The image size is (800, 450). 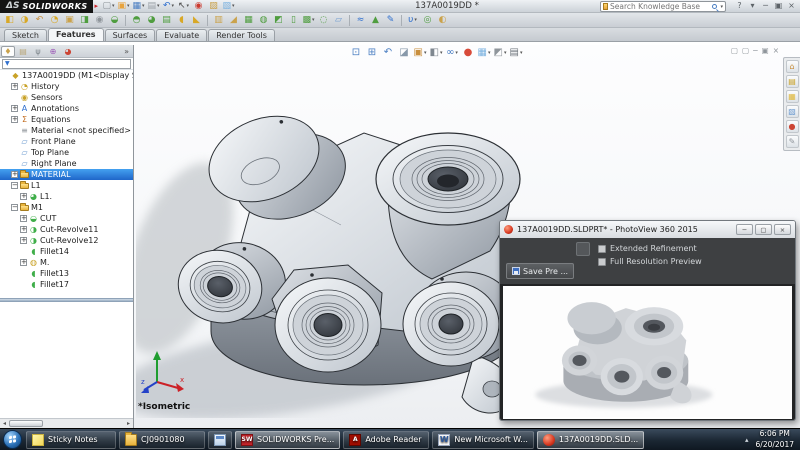 I want to click on revolved-cut-icon: ◒, so click(x=114, y=20).